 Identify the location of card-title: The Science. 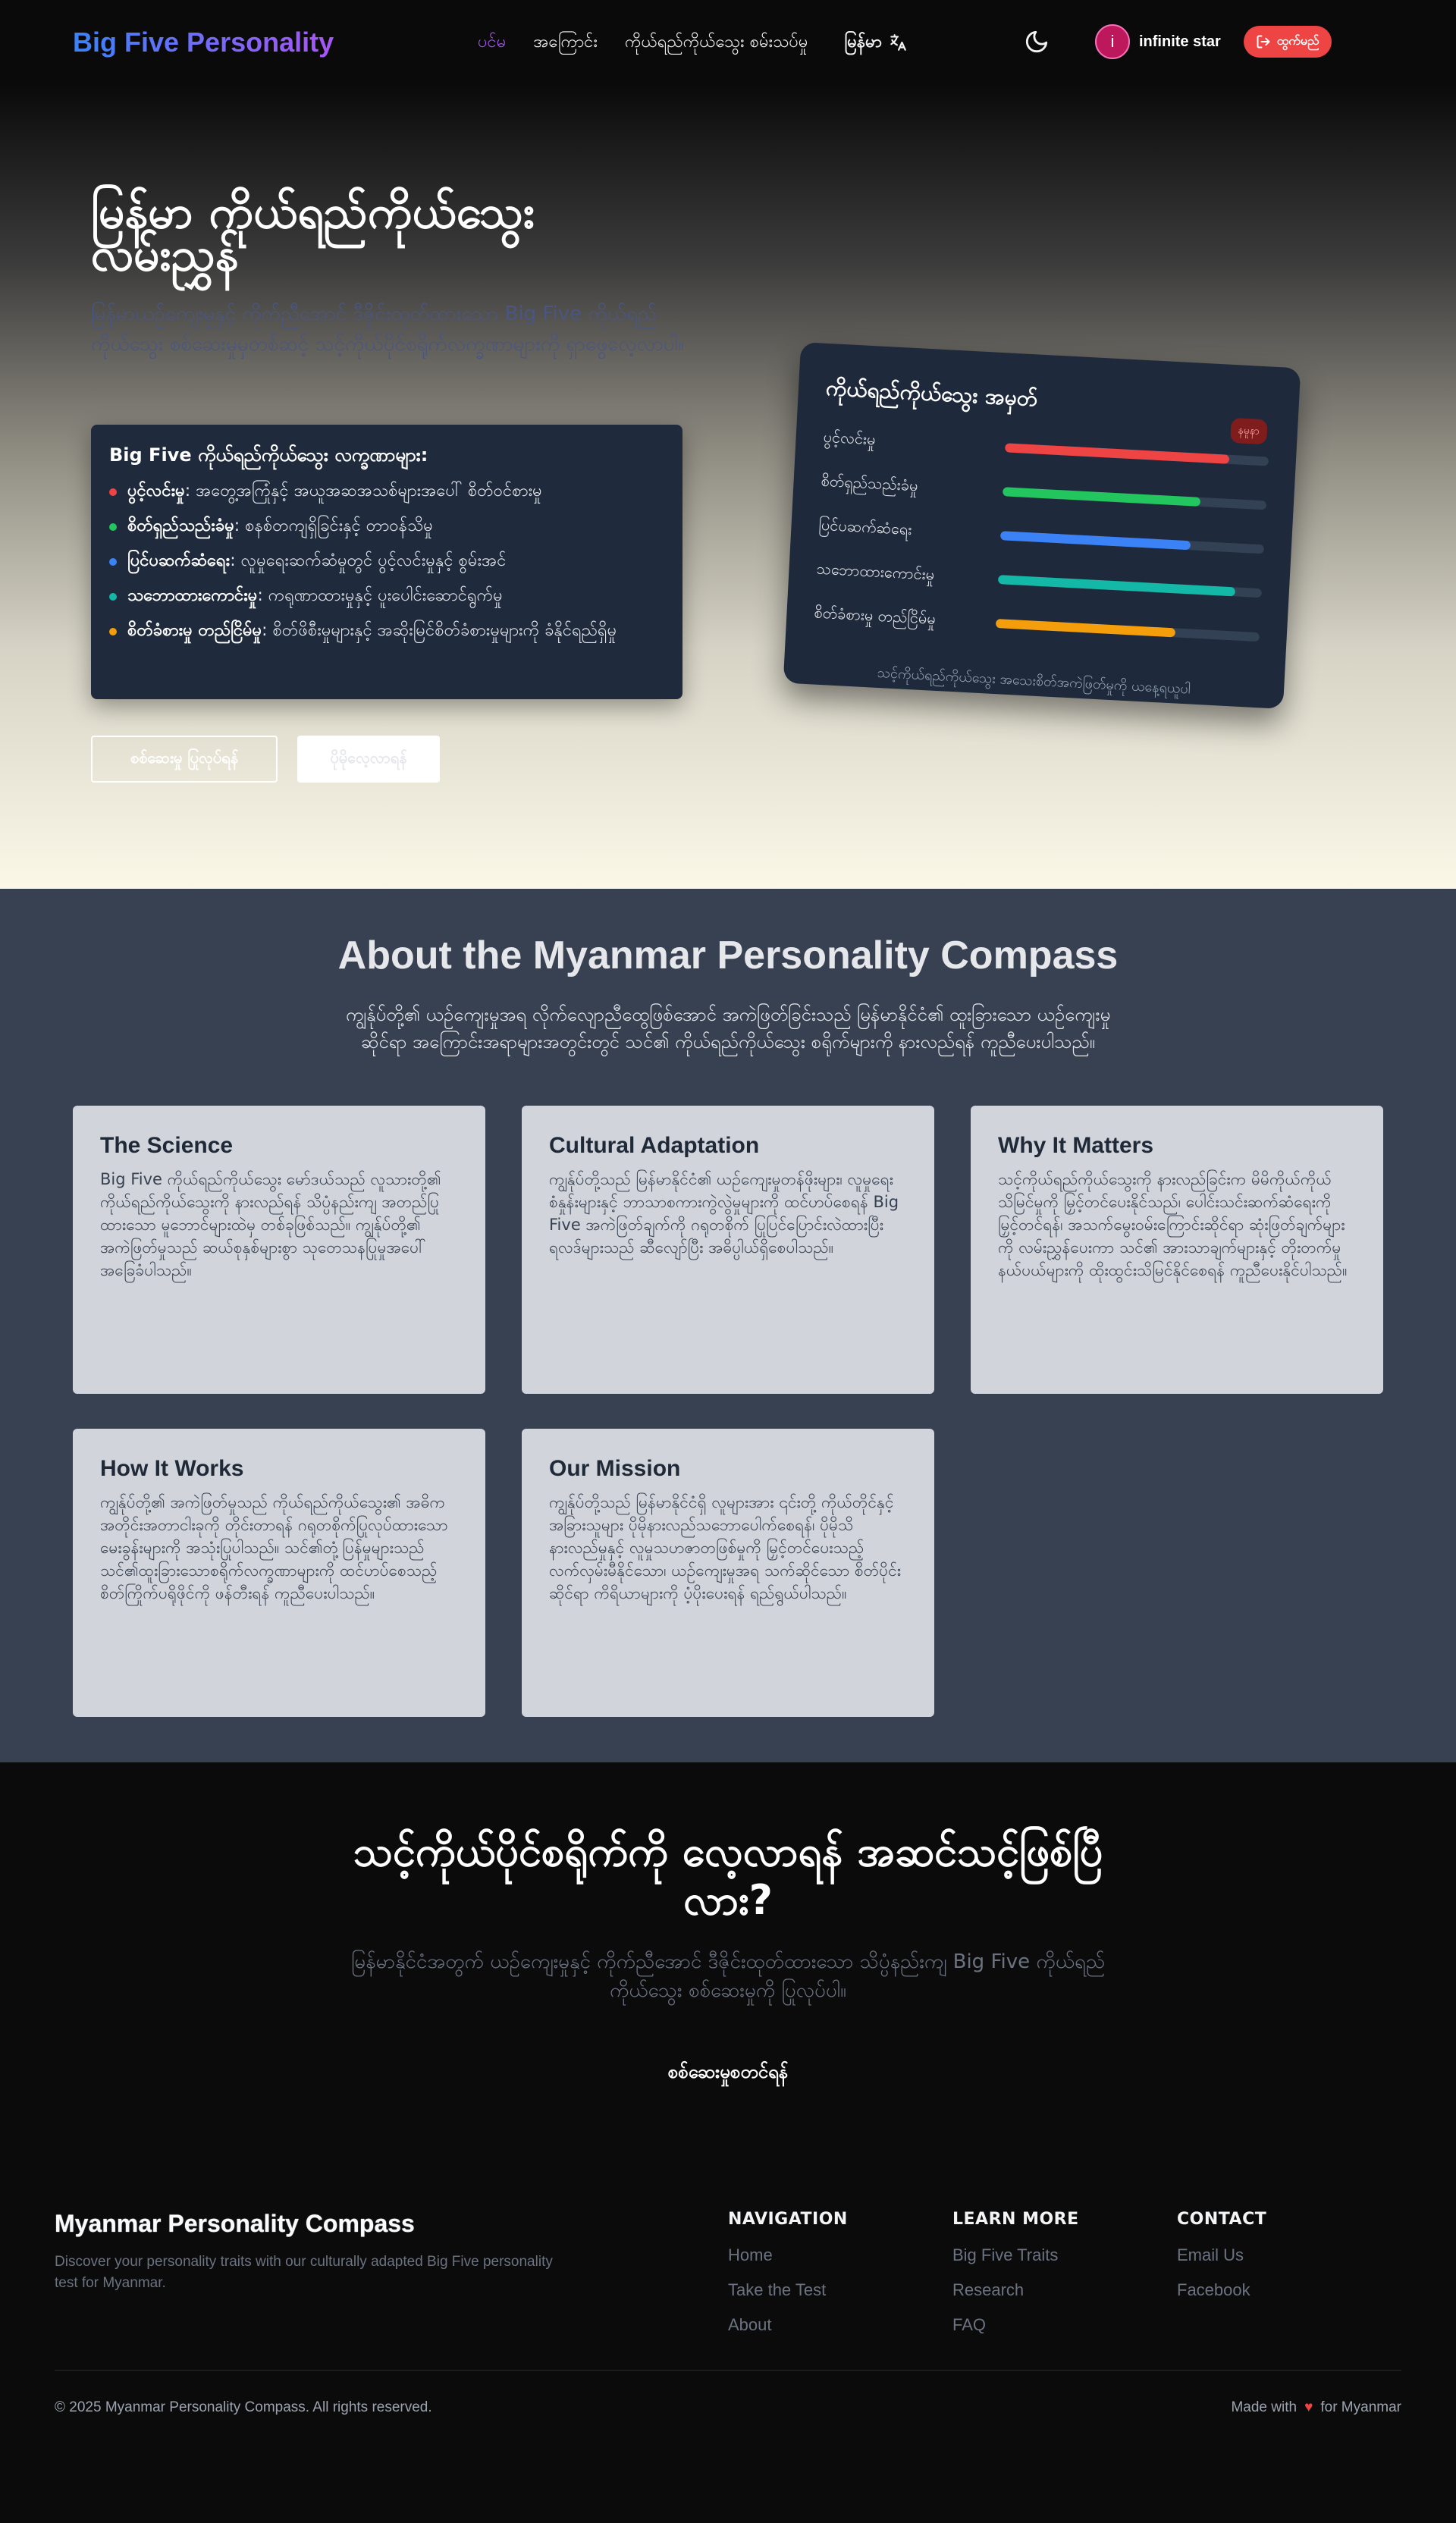
(167, 1145).